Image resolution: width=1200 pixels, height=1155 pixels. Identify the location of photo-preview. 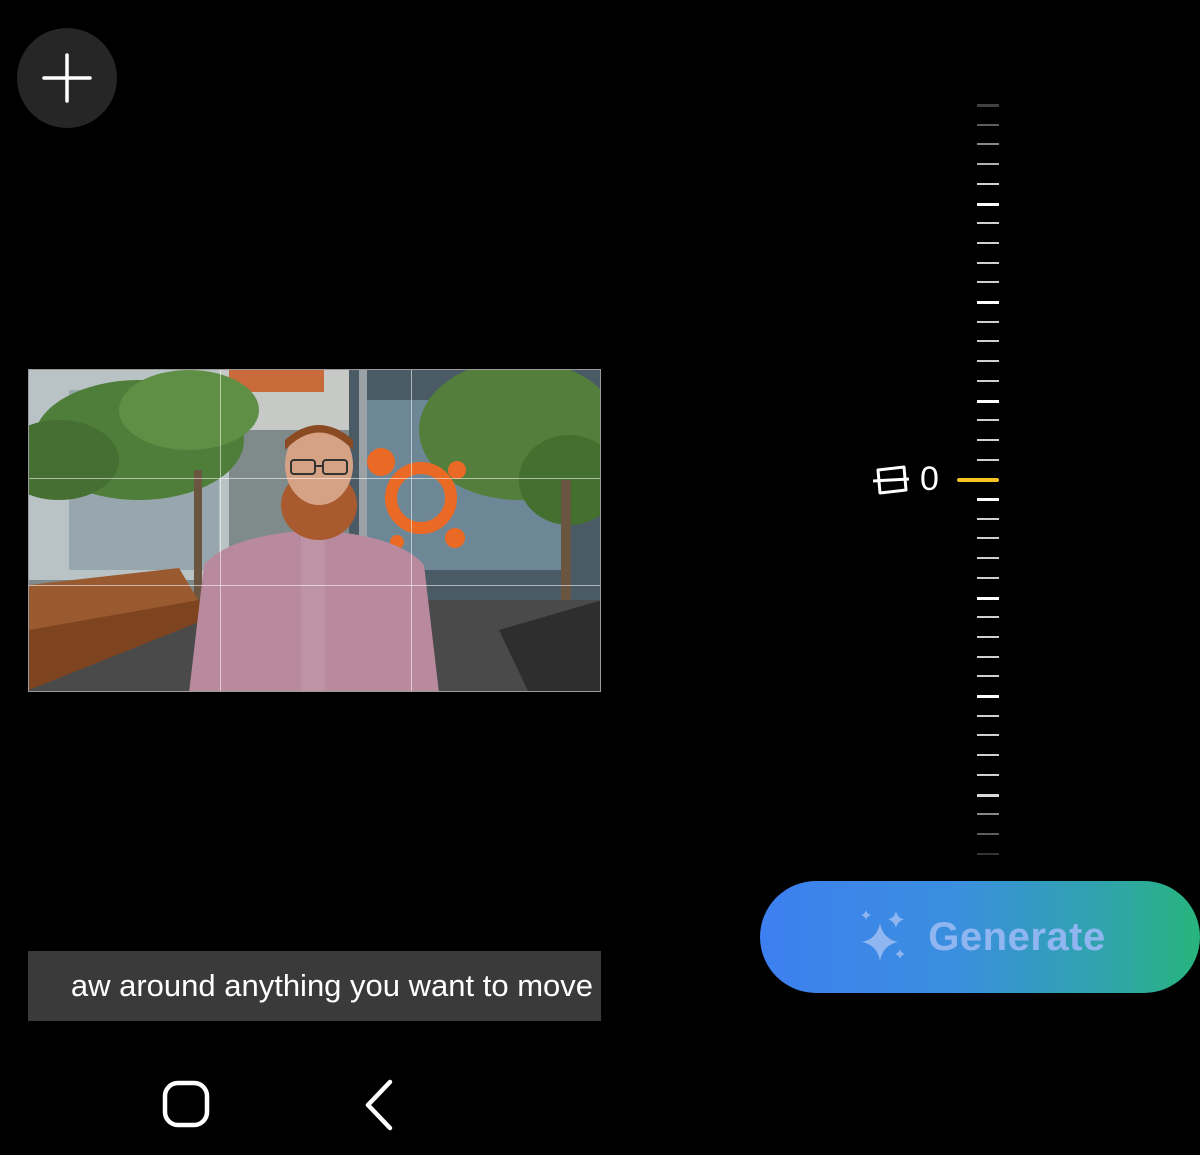
(314, 530).